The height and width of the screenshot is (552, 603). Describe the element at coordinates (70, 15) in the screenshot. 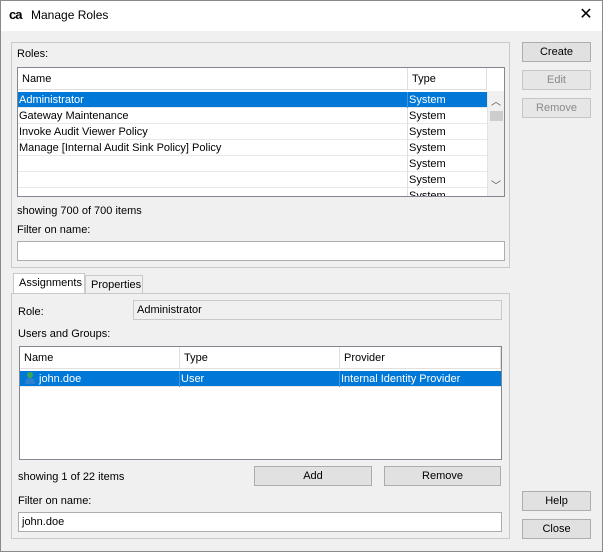

I see `window-title: Manage Roles` at that location.